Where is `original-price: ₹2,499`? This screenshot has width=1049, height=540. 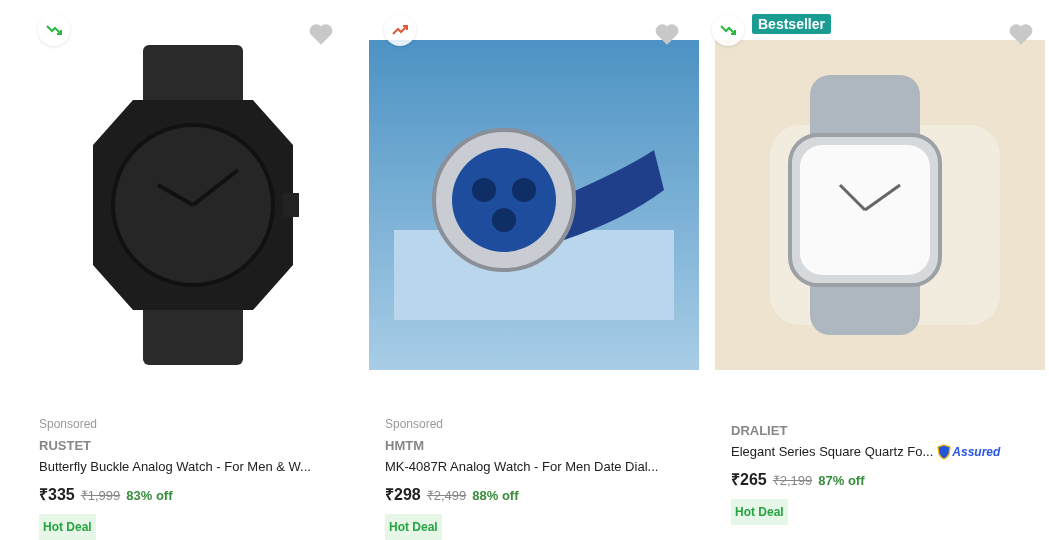 original-price: ₹2,499 is located at coordinates (446, 495).